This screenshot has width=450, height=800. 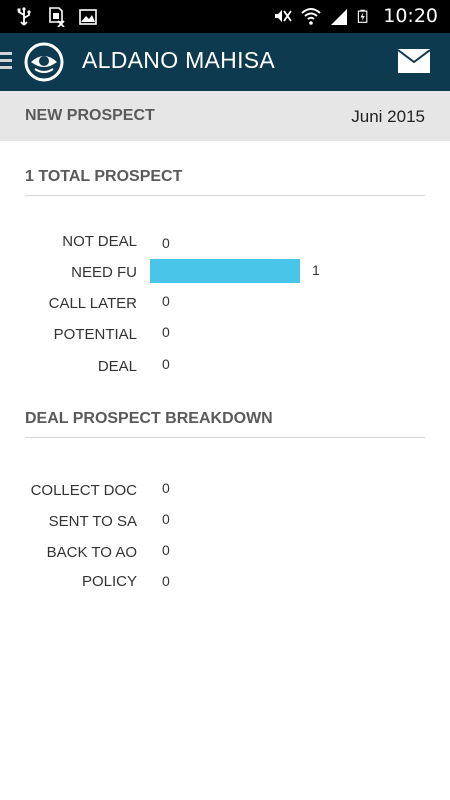 I want to click on row-label-call-later: CALL LATER, so click(x=92, y=303).